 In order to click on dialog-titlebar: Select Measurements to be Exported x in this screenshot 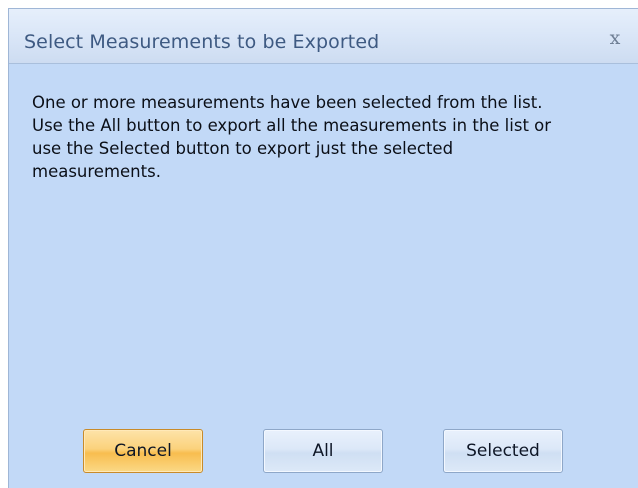, I will do `click(323, 36)`.